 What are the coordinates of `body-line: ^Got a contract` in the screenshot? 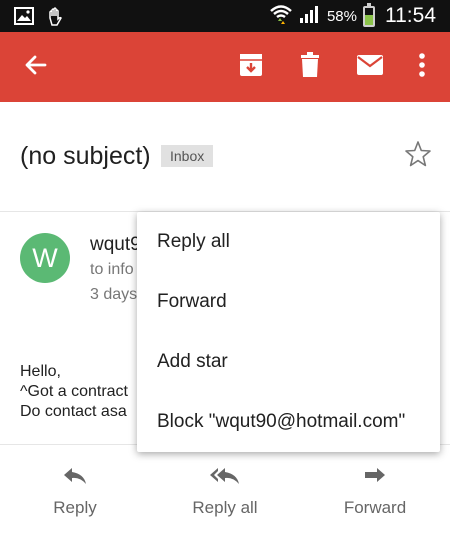 It's located at (74, 391).